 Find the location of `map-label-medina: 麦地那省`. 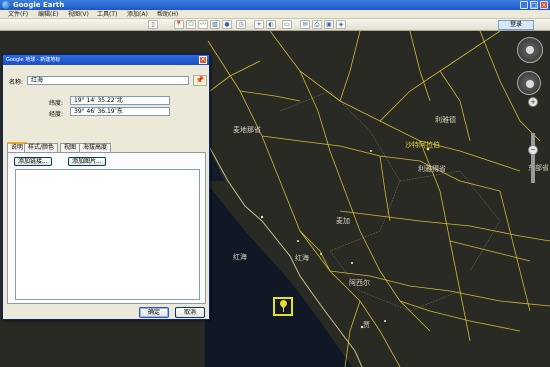

map-label-medina: 麦地那省 is located at coordinates (247, 130).